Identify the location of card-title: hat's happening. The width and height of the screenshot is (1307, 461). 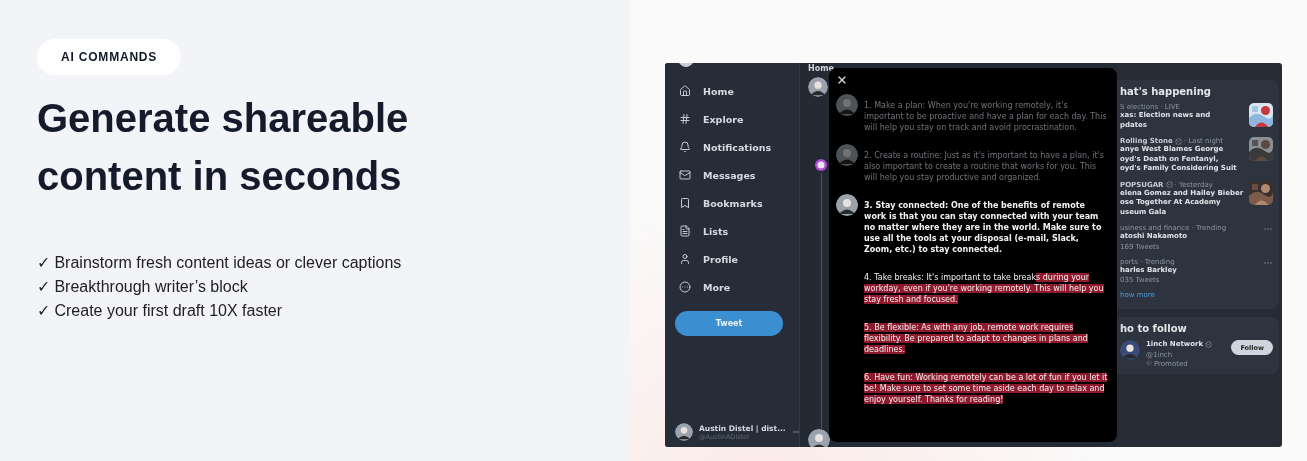
(1166, 91).